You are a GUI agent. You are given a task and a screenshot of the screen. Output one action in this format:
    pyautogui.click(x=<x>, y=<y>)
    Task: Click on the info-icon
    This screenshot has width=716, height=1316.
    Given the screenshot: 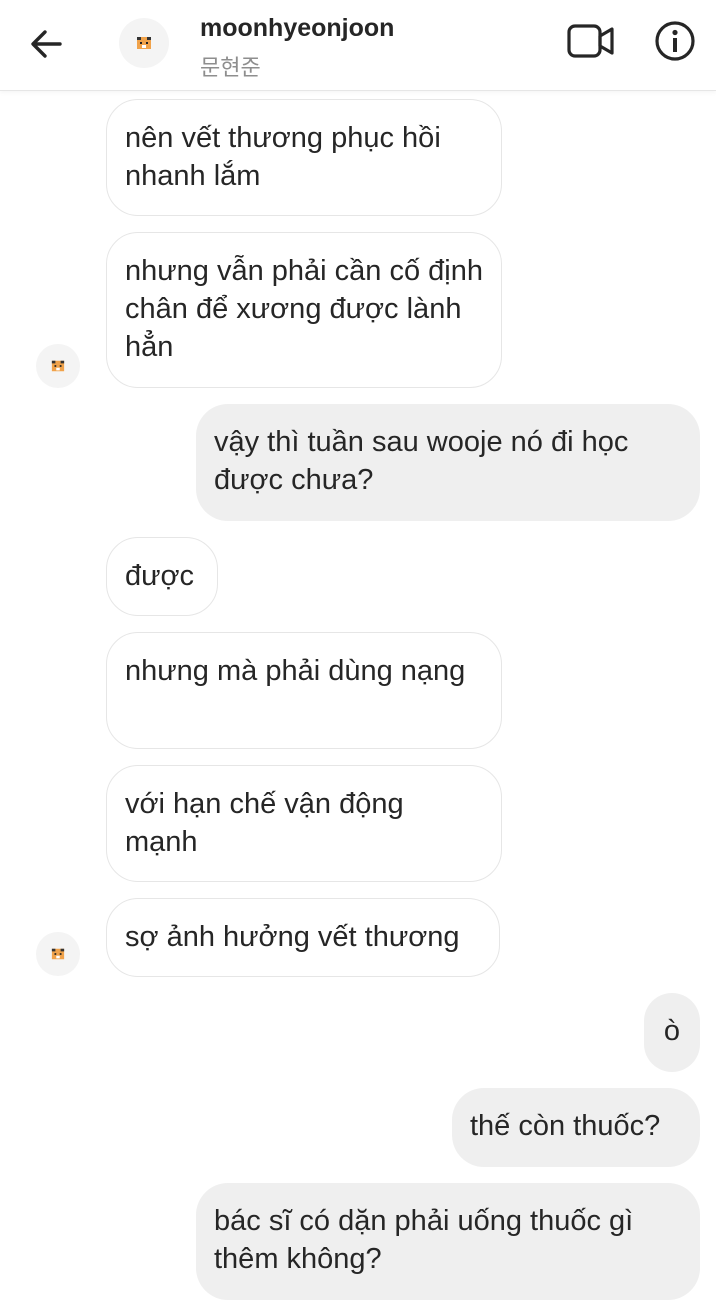 What is the action you would take?
    pyautogui.click(x=675, y=41)
    